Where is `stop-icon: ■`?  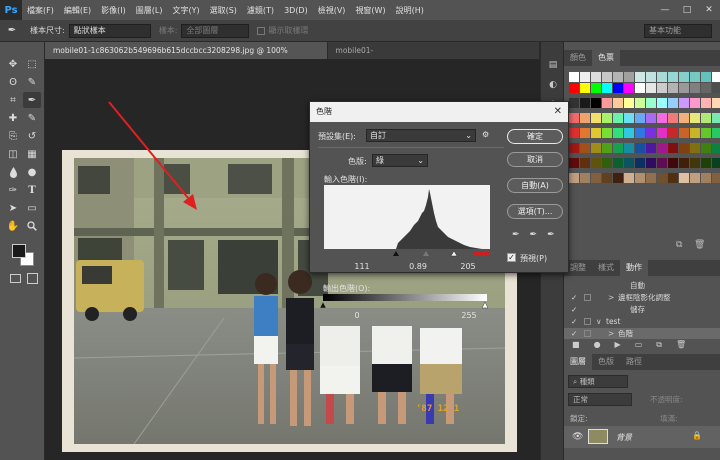 stop-icon: ■ is located at coordinates (576, 345).